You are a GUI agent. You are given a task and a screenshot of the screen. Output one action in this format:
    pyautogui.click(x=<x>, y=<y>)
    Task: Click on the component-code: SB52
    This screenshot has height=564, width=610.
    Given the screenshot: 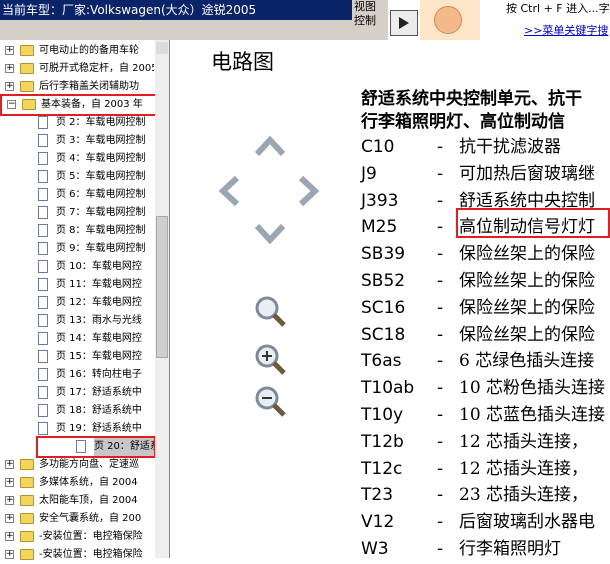 What is the action you would take?
    pyautogui.click(x=383, y=281)
    